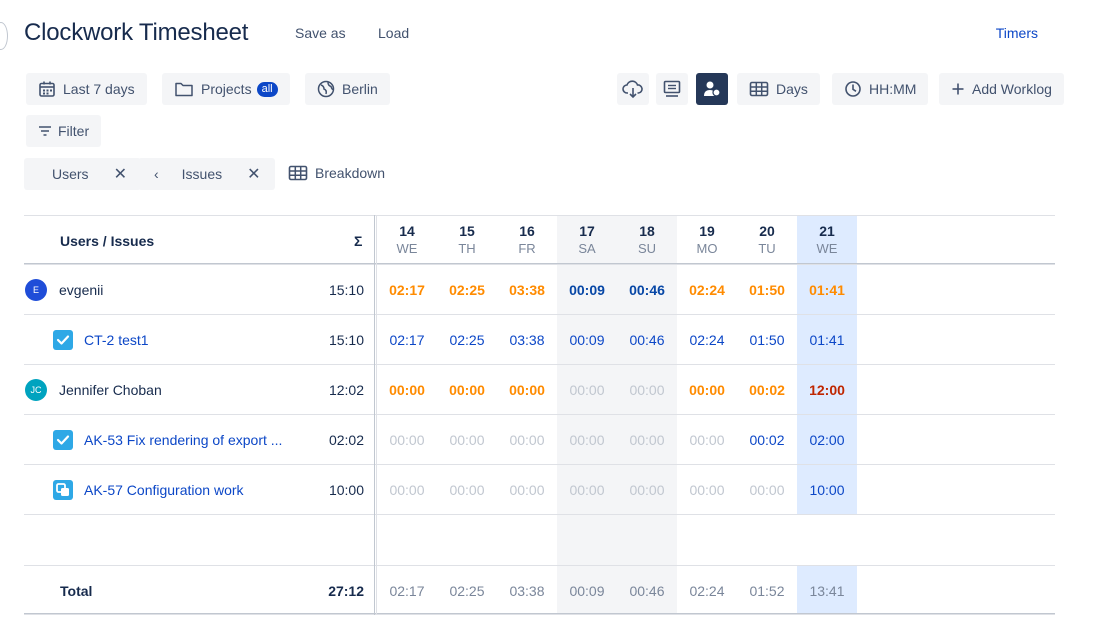  I want to click on group-chip-users: Users ✕, so click(82, 174).